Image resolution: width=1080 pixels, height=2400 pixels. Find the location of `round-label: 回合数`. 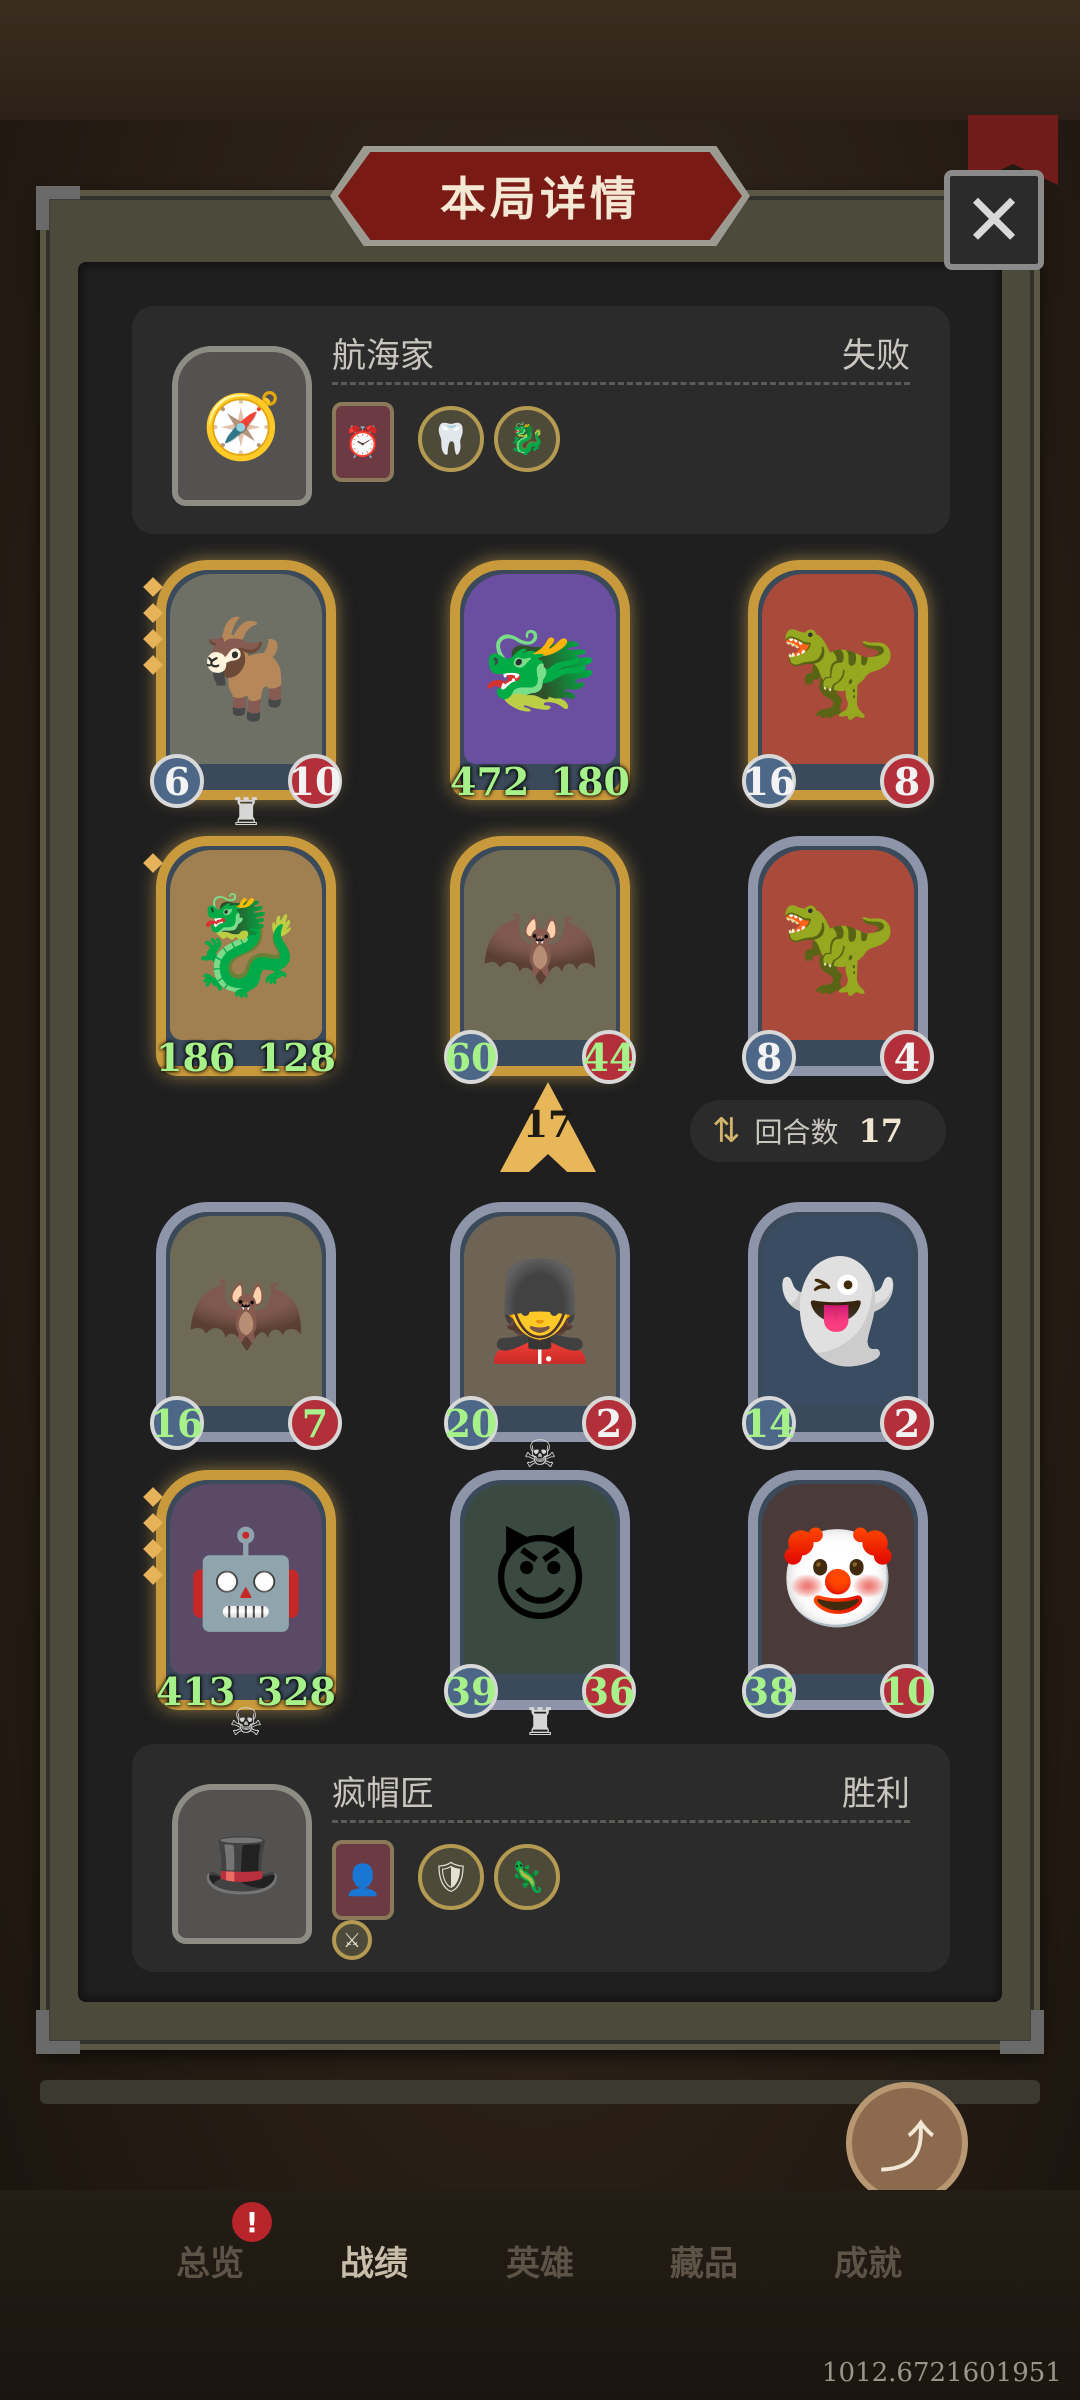

round-label: 回合数 is located at coordinates (796, 1132).